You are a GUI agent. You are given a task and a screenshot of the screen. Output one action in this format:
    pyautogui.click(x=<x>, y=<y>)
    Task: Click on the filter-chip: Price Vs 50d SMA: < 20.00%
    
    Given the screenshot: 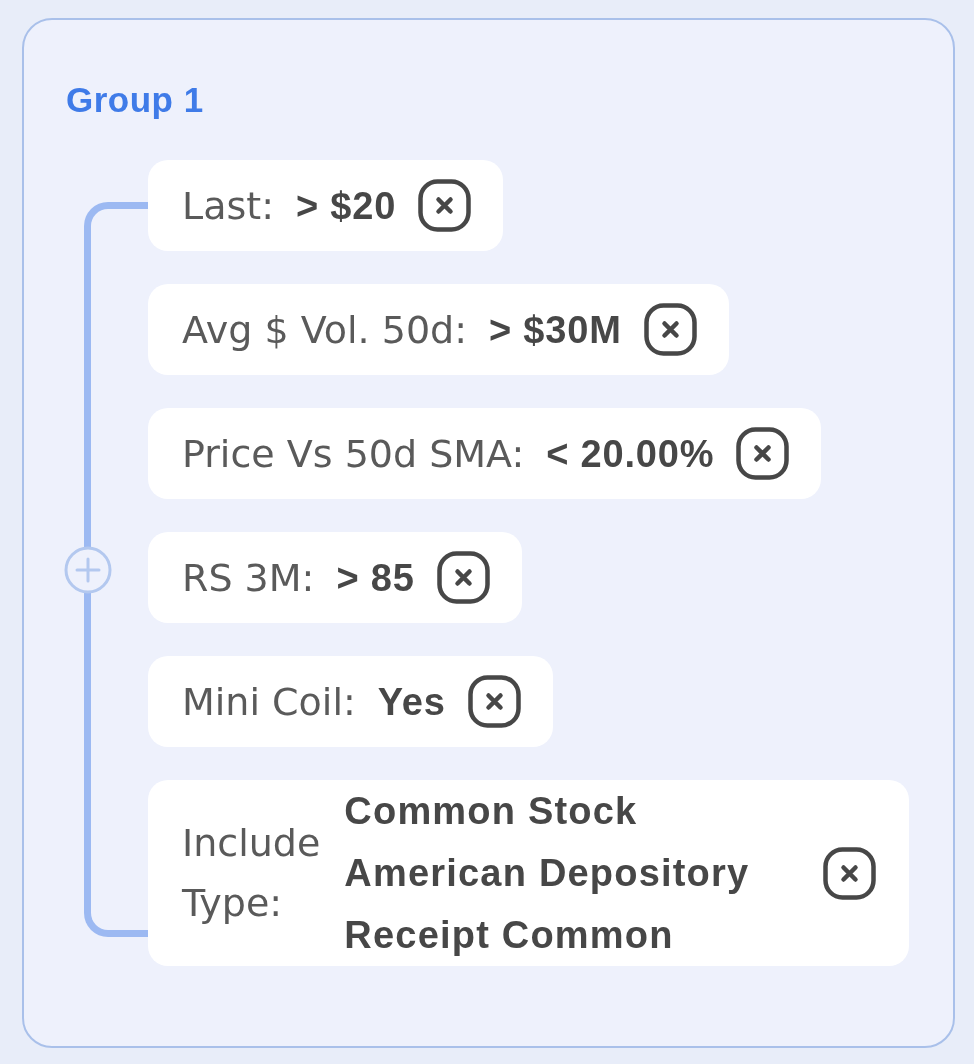 What is the action you would take?
    pyautogui.click(x=485, y=453)
    